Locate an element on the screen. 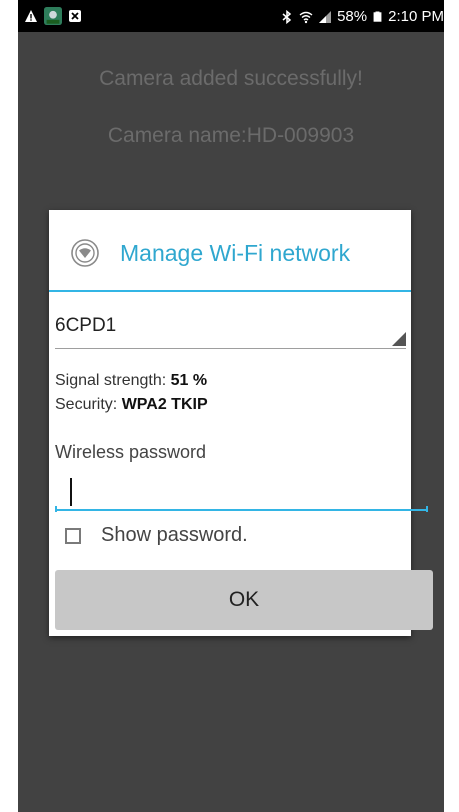  wifi-icon is located at coordinates (306, 17).